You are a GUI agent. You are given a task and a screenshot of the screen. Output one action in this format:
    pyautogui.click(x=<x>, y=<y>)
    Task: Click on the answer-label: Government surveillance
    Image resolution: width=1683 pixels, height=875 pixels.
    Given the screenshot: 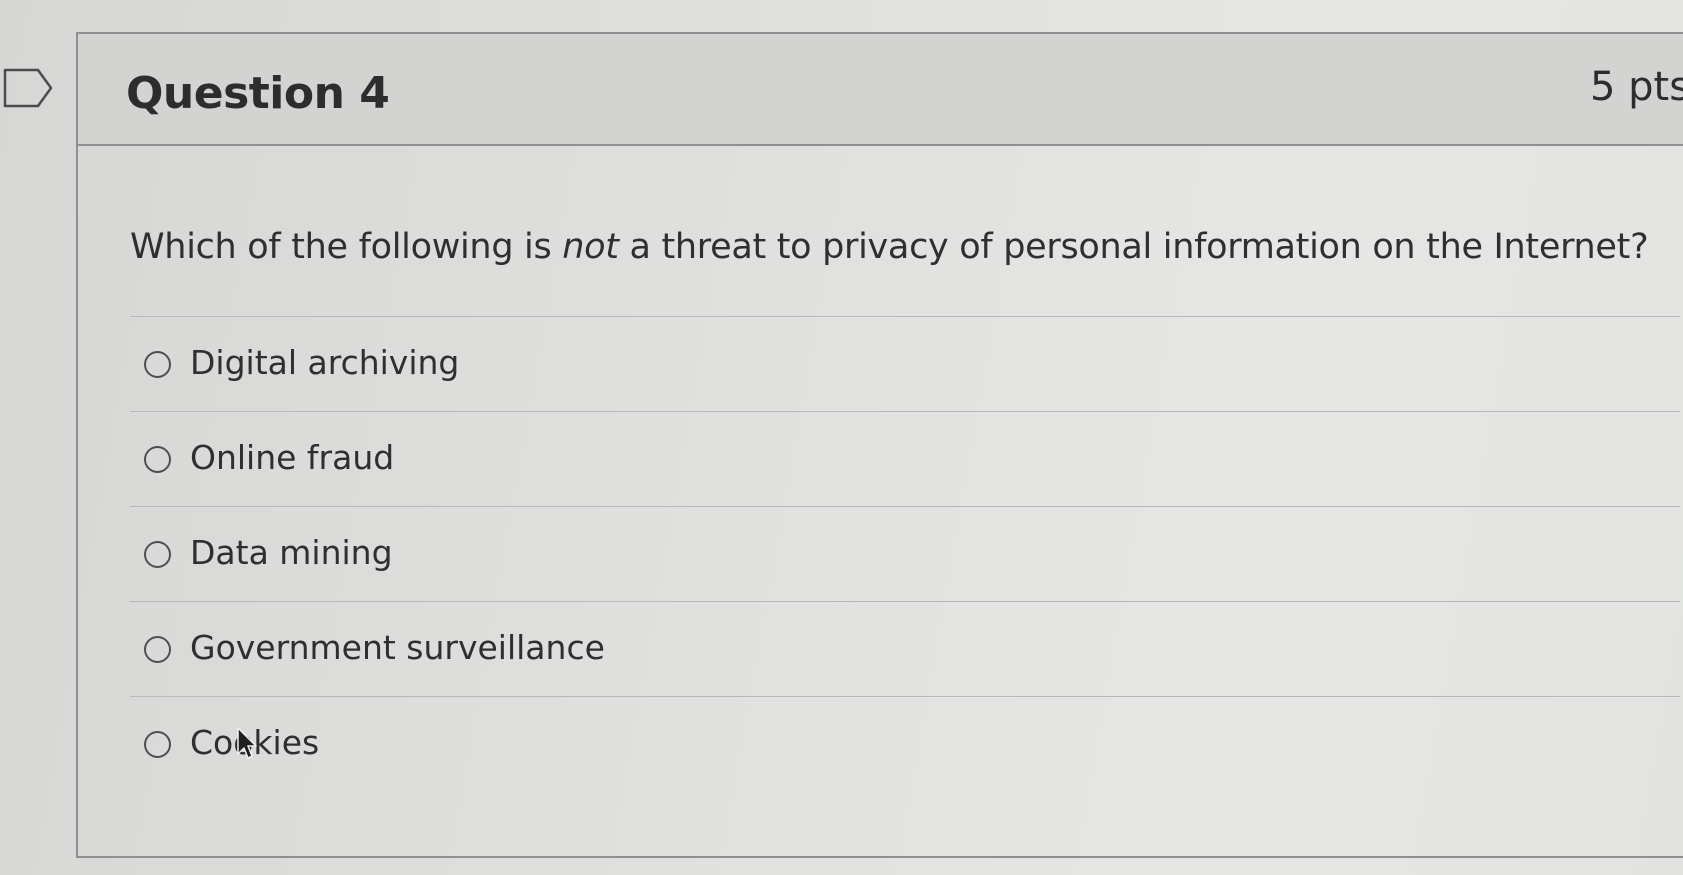 What is the action you would take?
    pyautogui.click(x=397, y=647)
    